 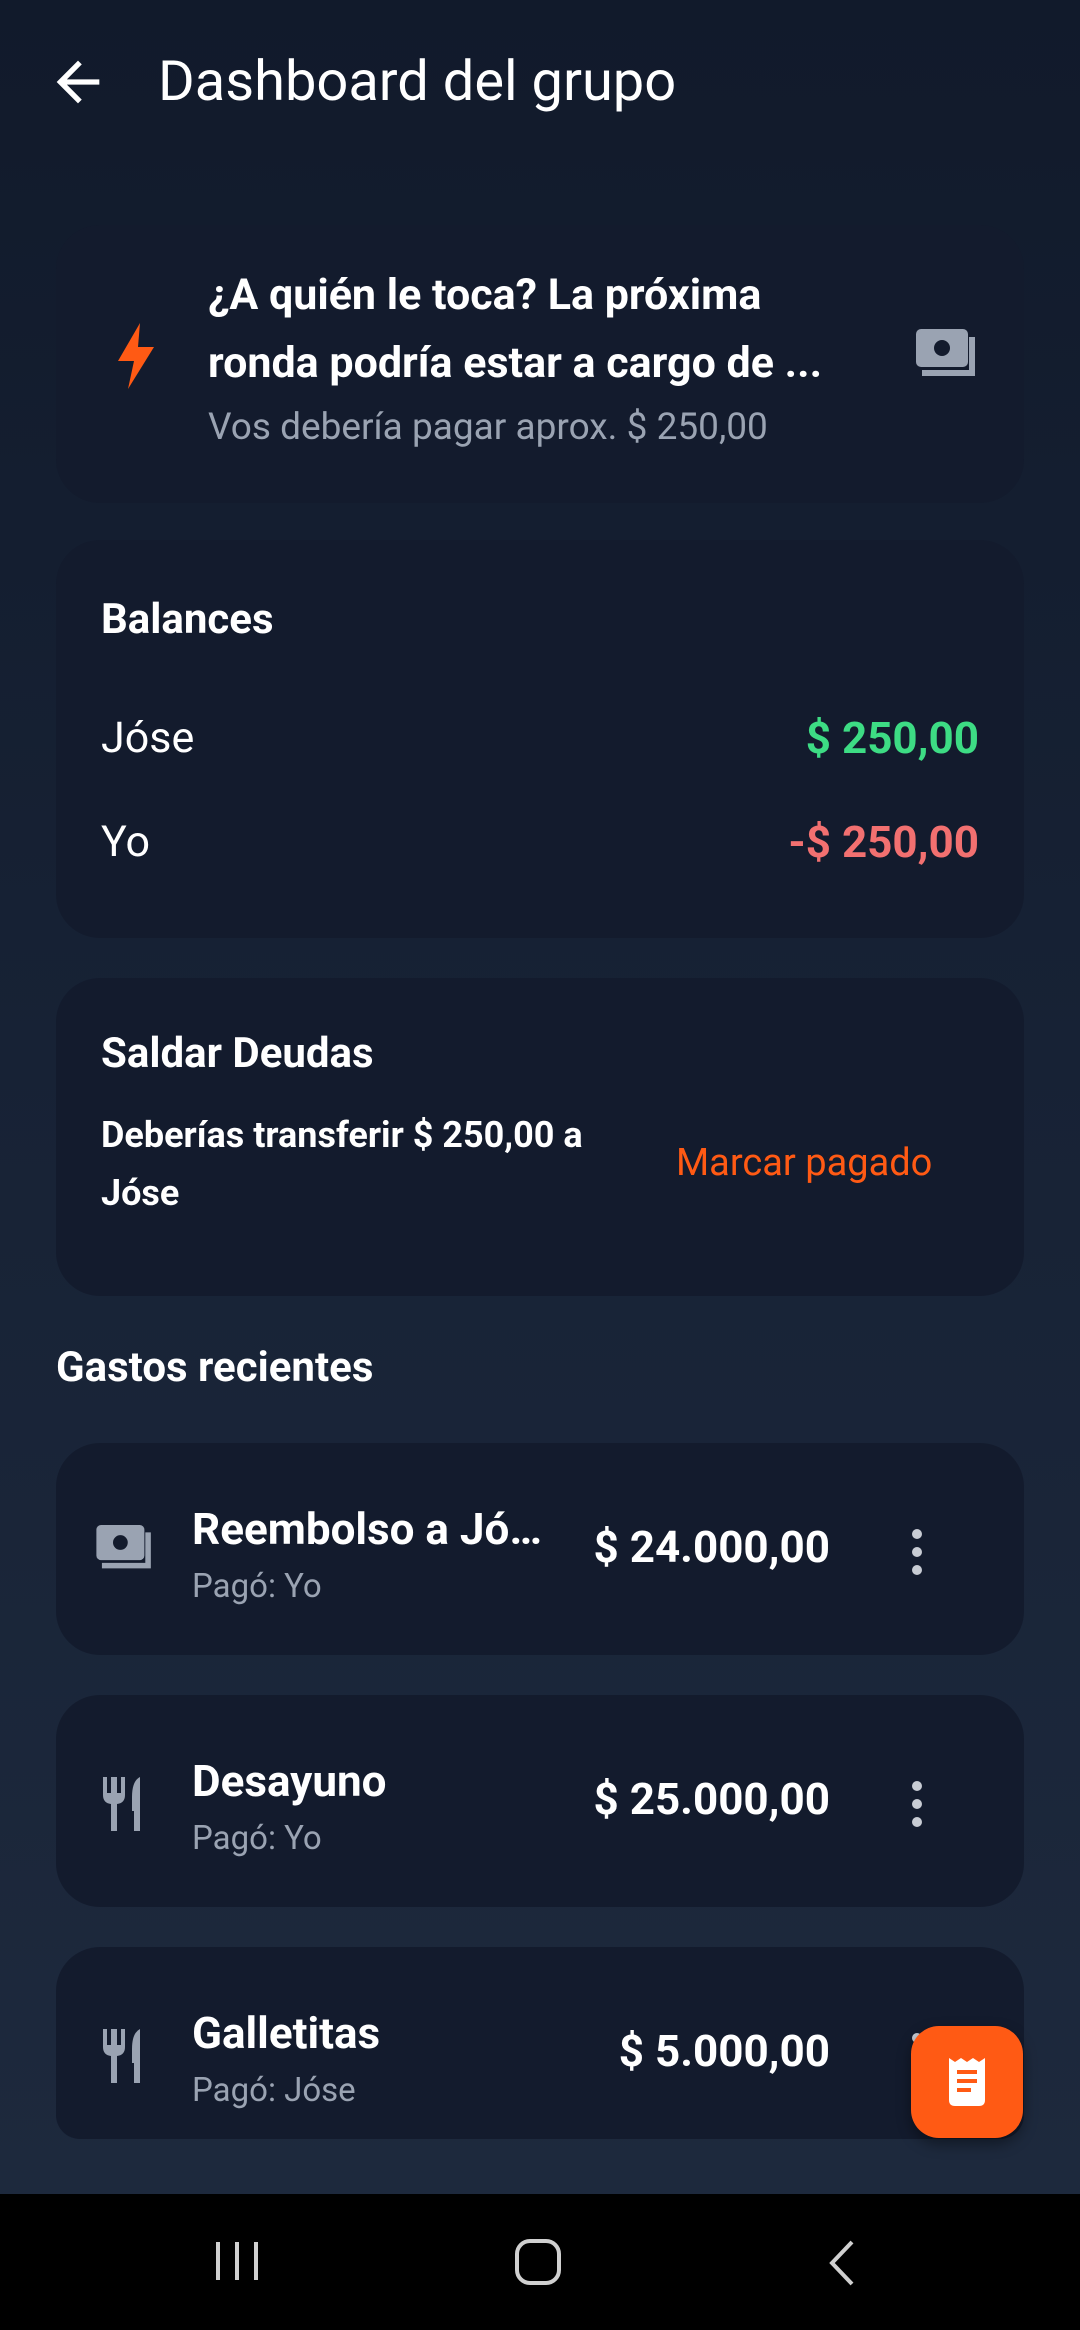 I want to click on balance-amount: -$ 250,00, so click(x=883, y=842).